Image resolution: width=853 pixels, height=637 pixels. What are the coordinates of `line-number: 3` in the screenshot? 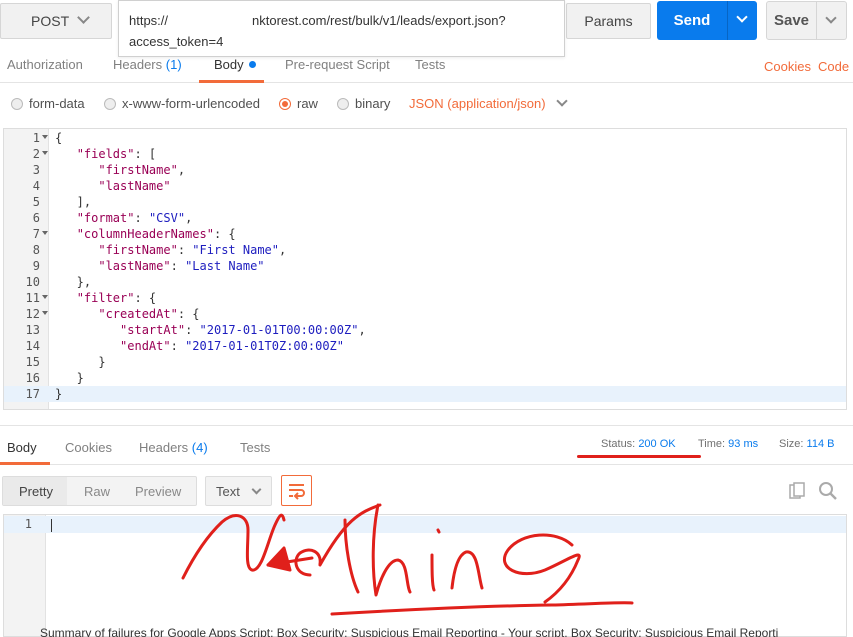 It's located at (36, 170).